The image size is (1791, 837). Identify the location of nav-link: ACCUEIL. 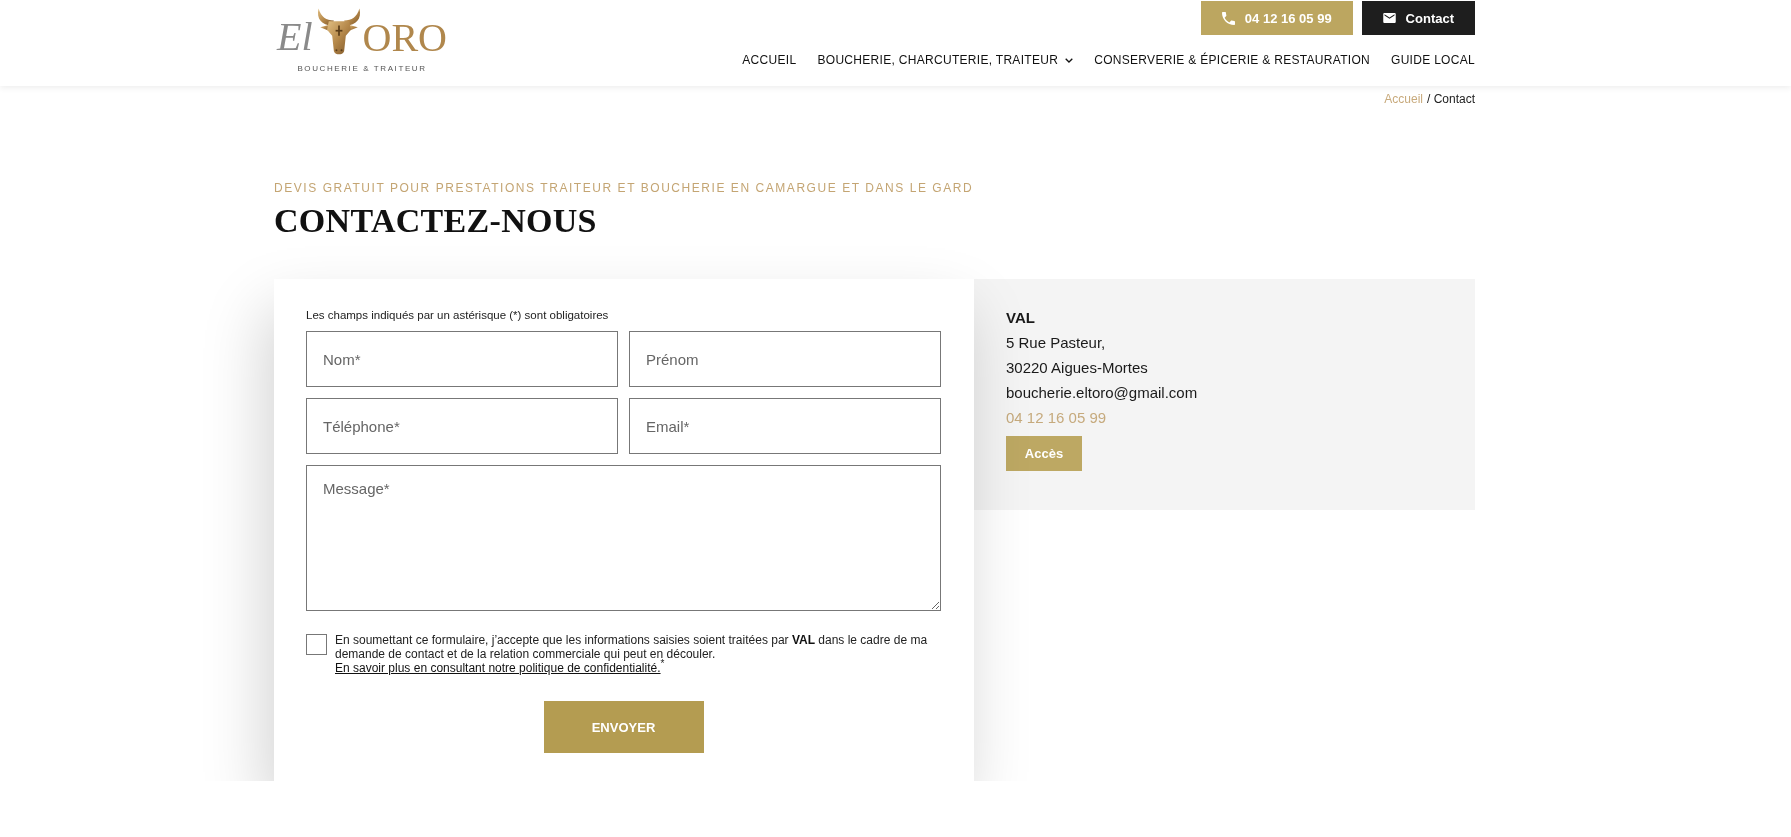
(769, 60).